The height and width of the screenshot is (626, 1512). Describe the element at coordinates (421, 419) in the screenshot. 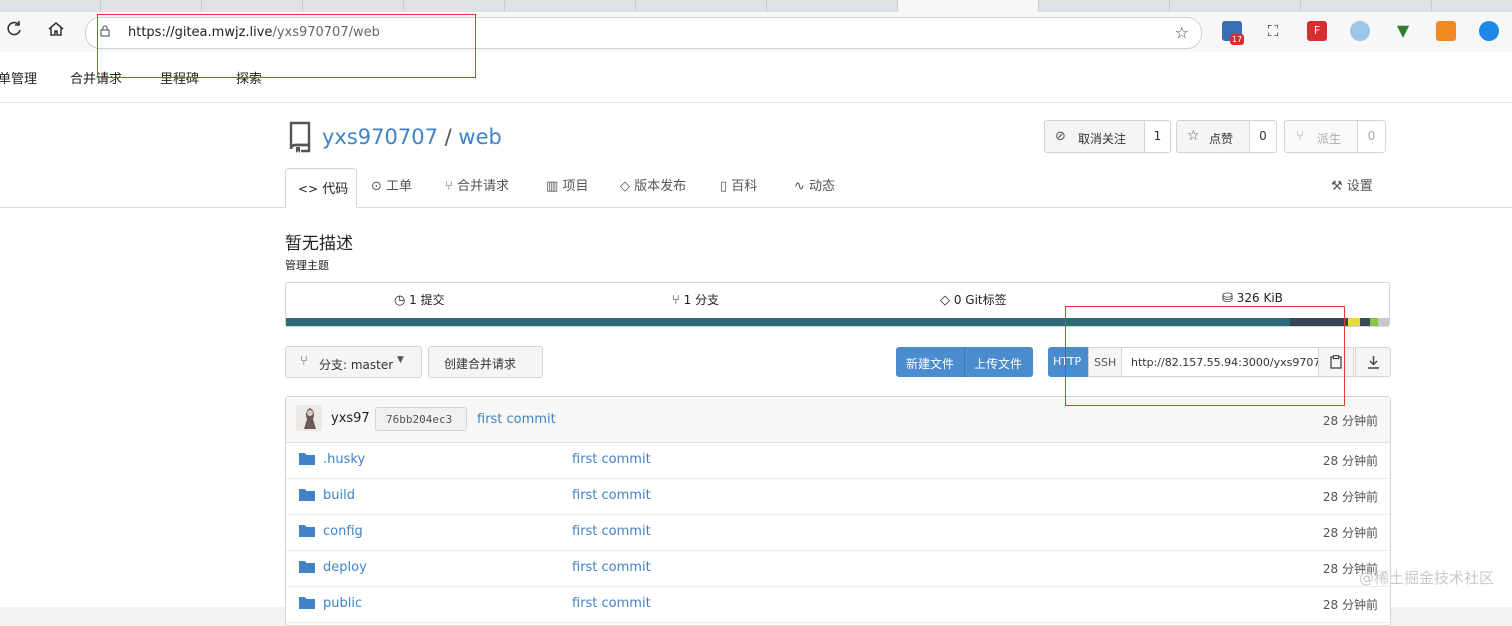

I see `commit-sha-button: 76bb204ec3` at that location.